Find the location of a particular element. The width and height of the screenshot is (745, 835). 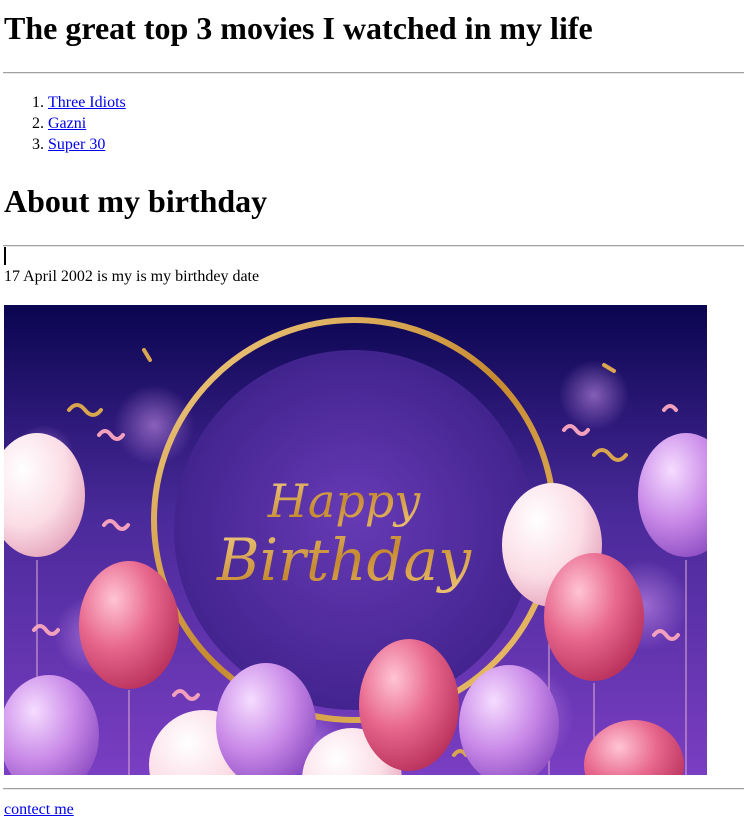

divider-top is located at coordinates (373, 73).